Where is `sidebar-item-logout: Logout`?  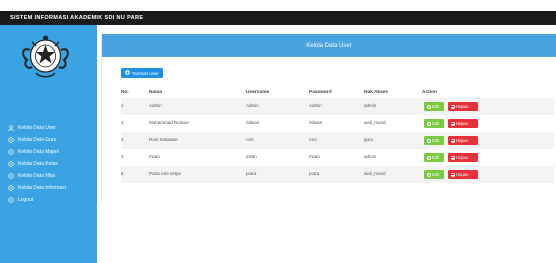 sidebar-item-logout: Logout is located at coordinates (48, 200).